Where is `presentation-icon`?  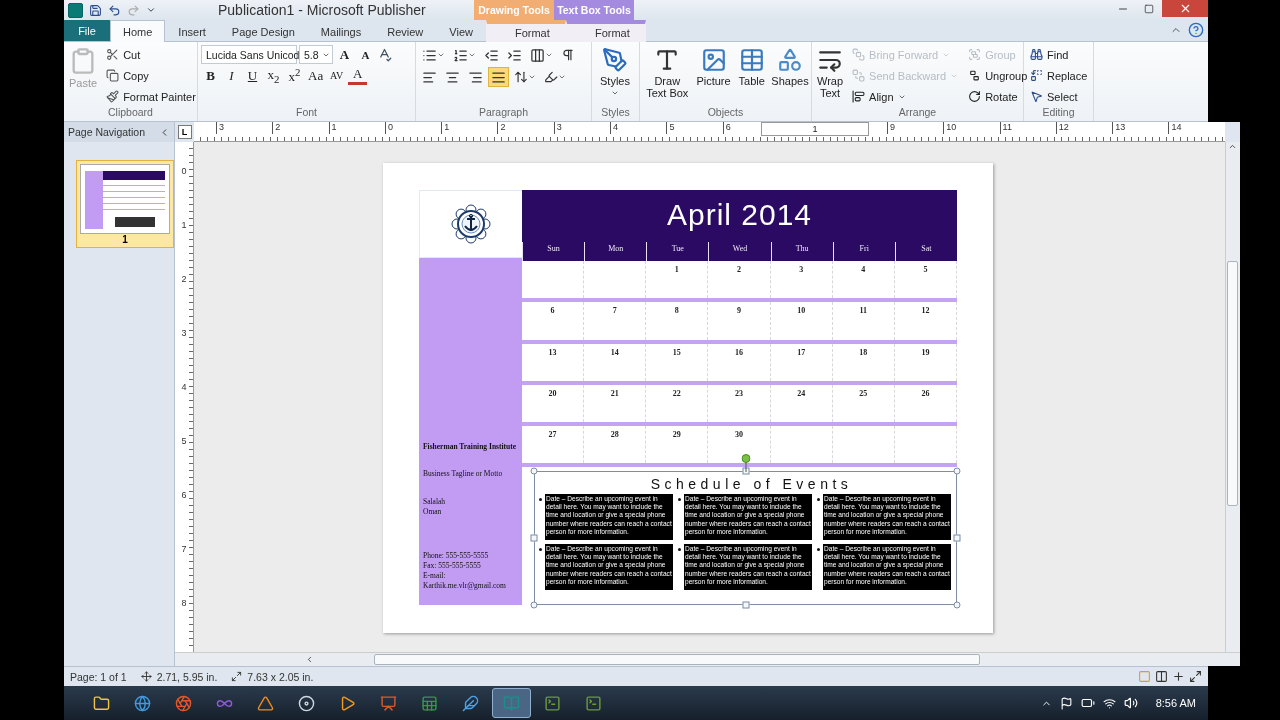 presentation-icon is located at coordinates (388, 703).